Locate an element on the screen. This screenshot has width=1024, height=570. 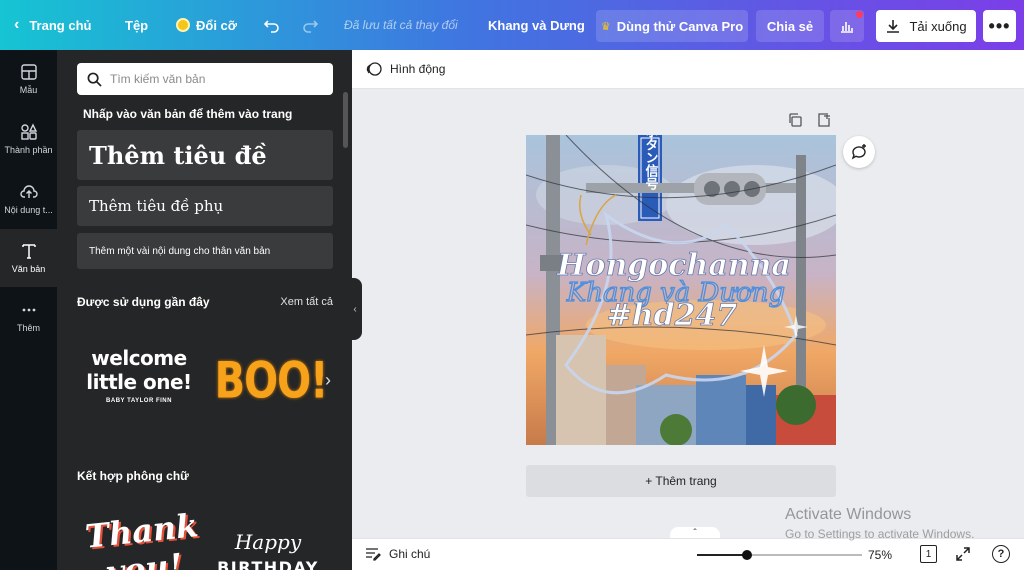
birthday-text: BIRTHDAY is located at coordinates (268, 564).